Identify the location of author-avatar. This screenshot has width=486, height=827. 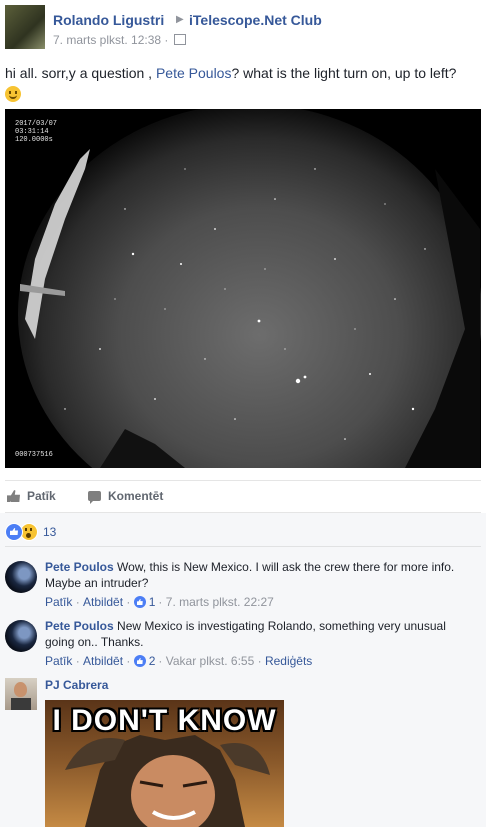
(25, 27).